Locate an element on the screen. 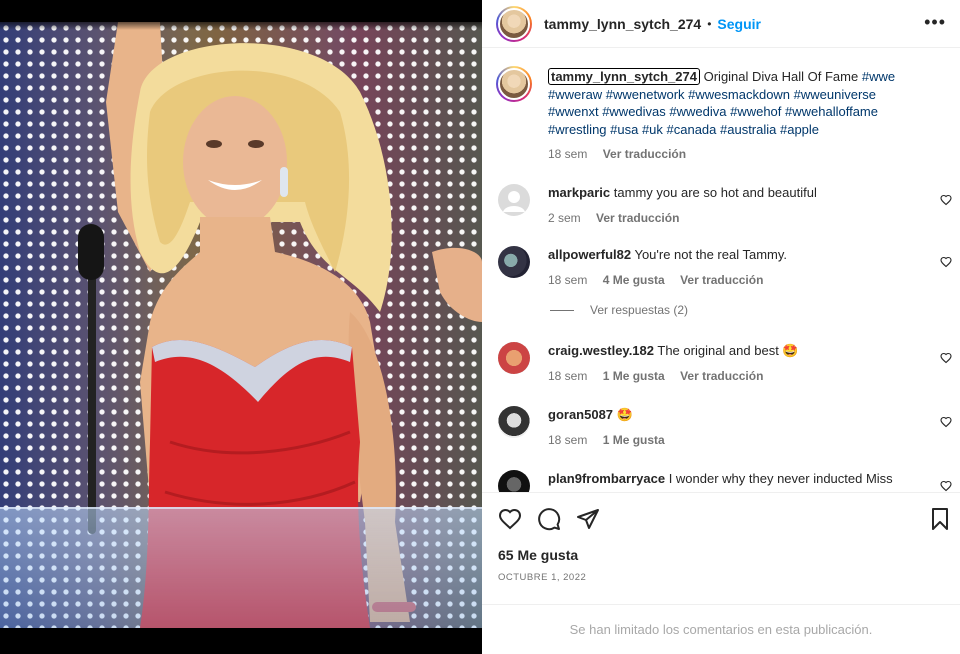  comment-username: markparic is located at coordinates (579, 192).